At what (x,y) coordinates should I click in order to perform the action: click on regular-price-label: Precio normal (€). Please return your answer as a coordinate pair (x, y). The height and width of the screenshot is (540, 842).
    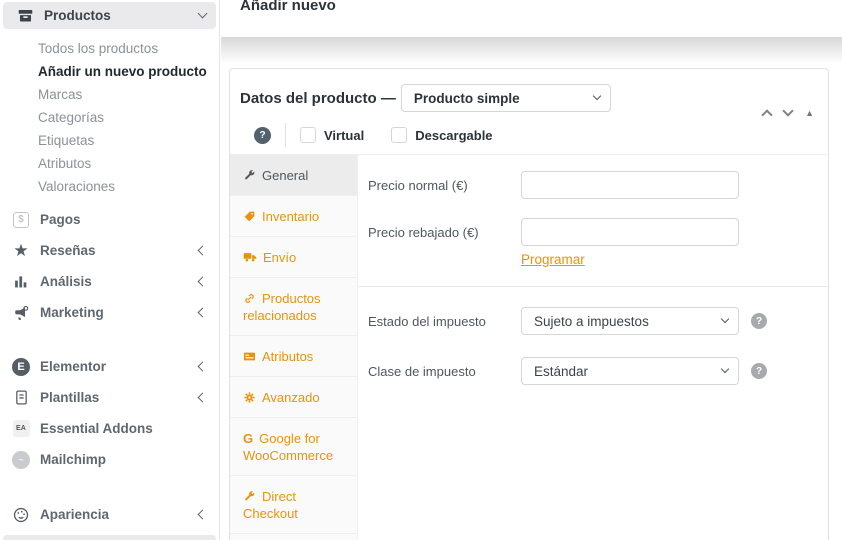
    Looking at the image, I should click on (418, 185).